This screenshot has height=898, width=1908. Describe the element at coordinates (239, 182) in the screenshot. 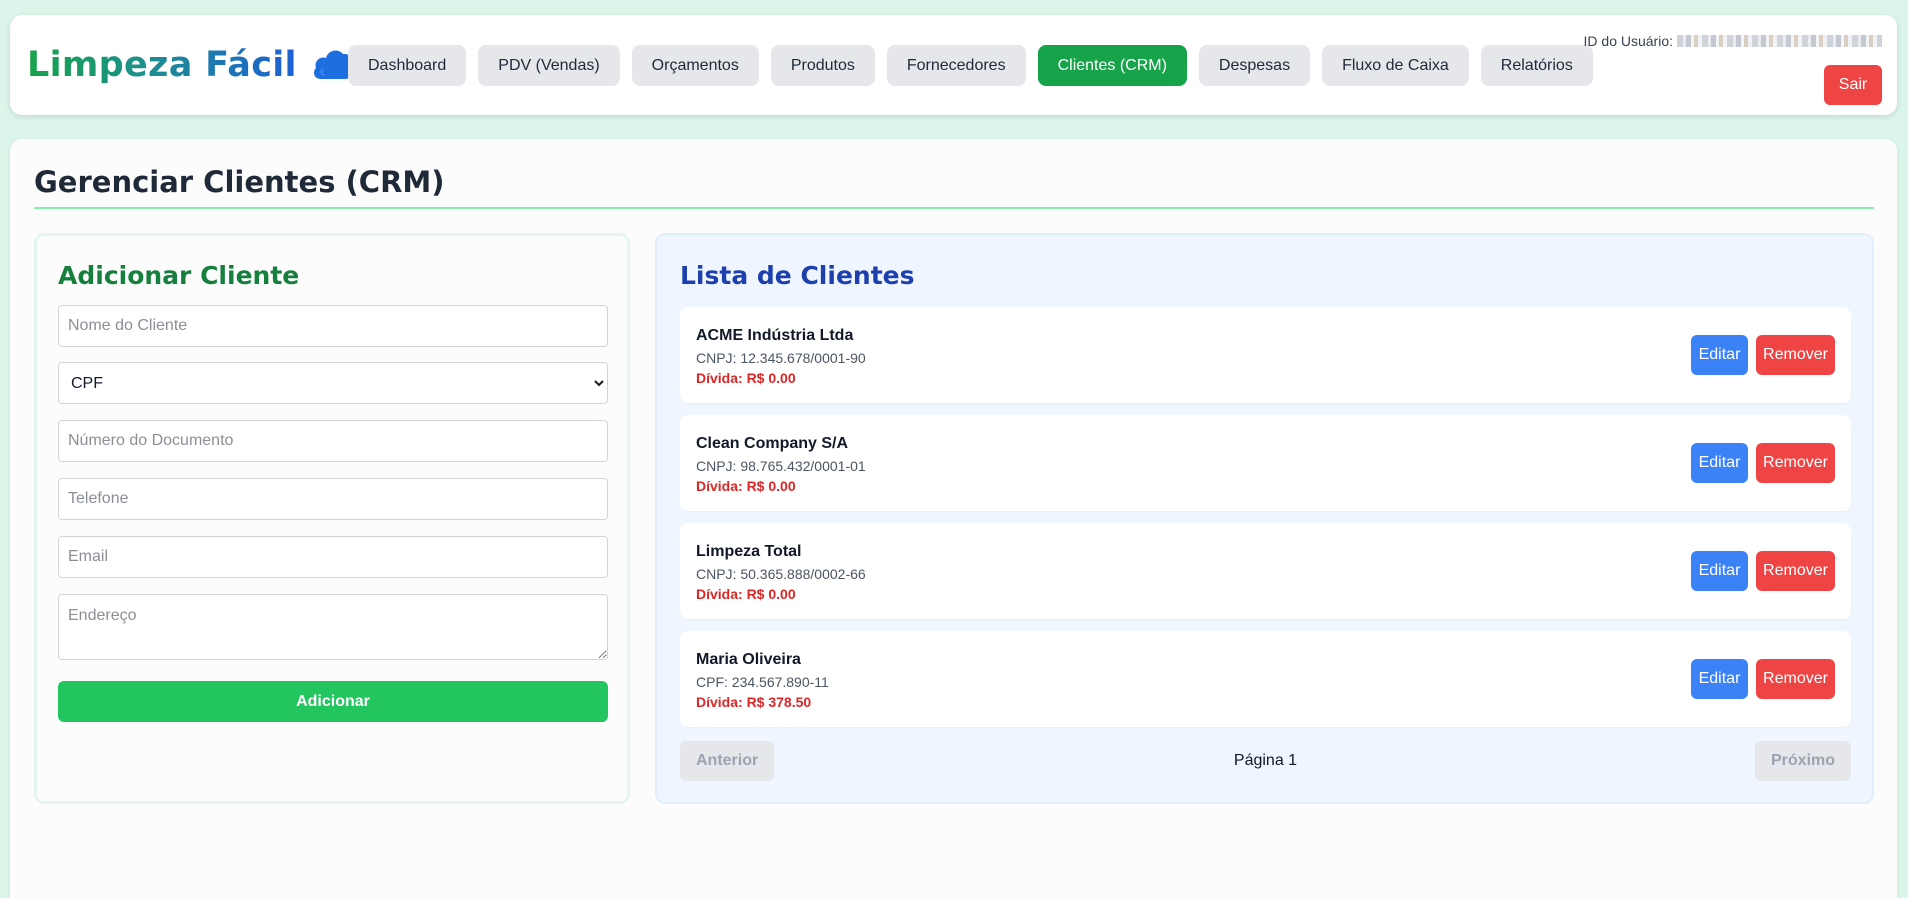

I see `page-title: Gerenciar Clientes (CRM)` at that location.